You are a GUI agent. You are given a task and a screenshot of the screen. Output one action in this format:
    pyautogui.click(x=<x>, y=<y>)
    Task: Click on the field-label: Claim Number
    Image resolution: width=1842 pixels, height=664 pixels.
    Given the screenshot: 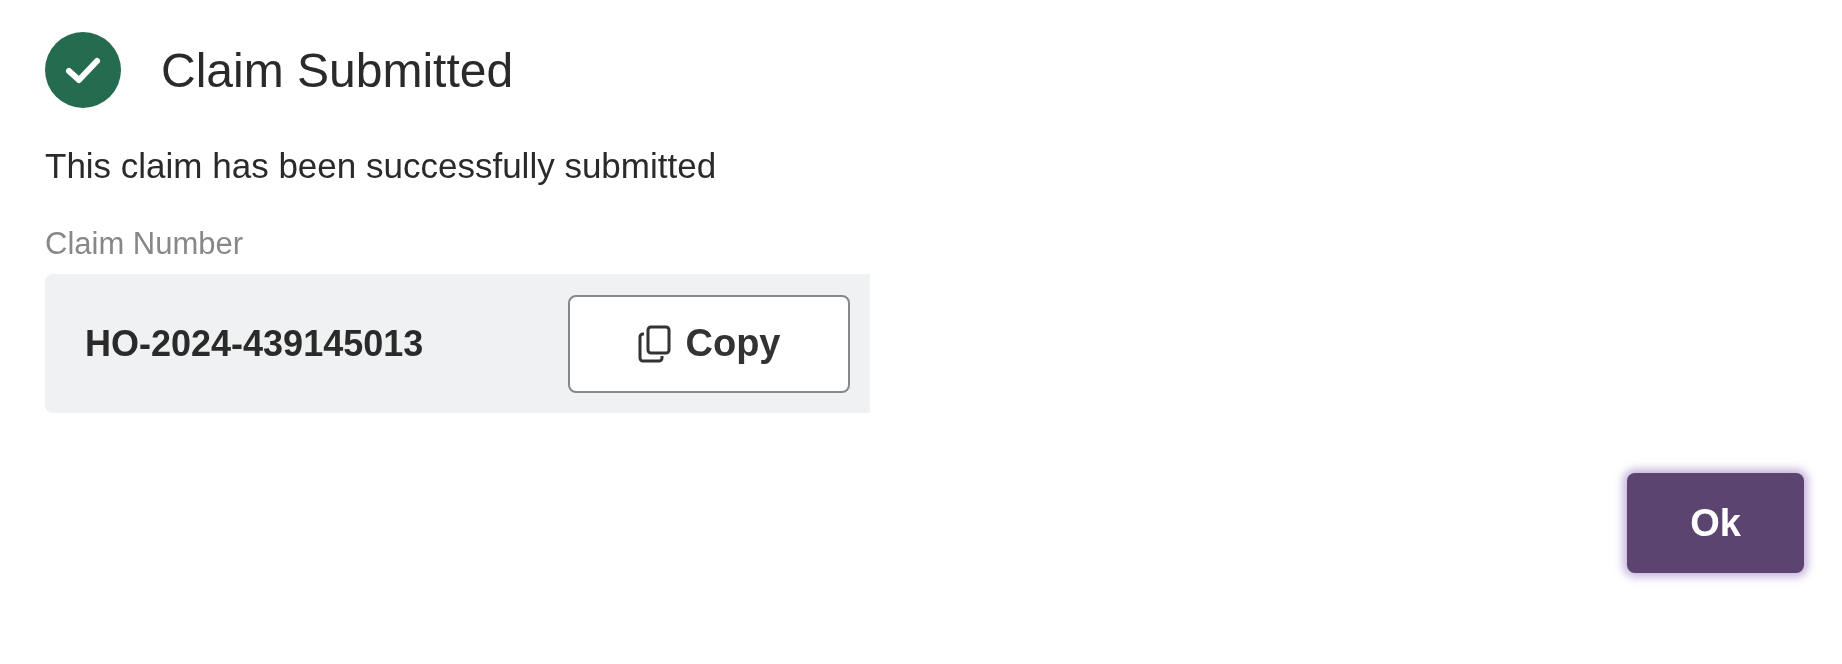 What is the action you would take?
    pyautogui.click(x=145, y=244)
    